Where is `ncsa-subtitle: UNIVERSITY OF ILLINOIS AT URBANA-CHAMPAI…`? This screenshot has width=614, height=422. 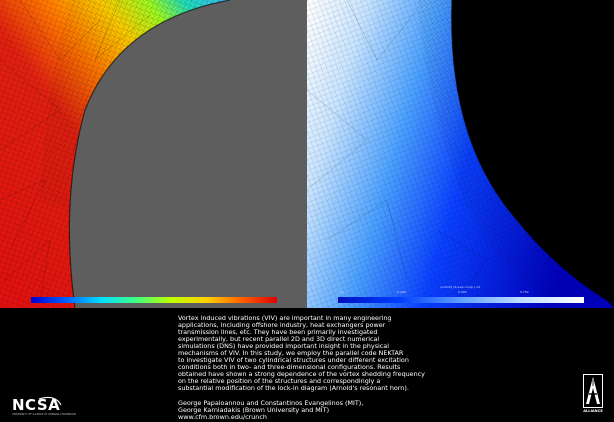 ncsa-subtitle: UNIVERSITY OF ILLINOIS AT URBANA-CHAMPAI… is located at coordinates (44, 414).